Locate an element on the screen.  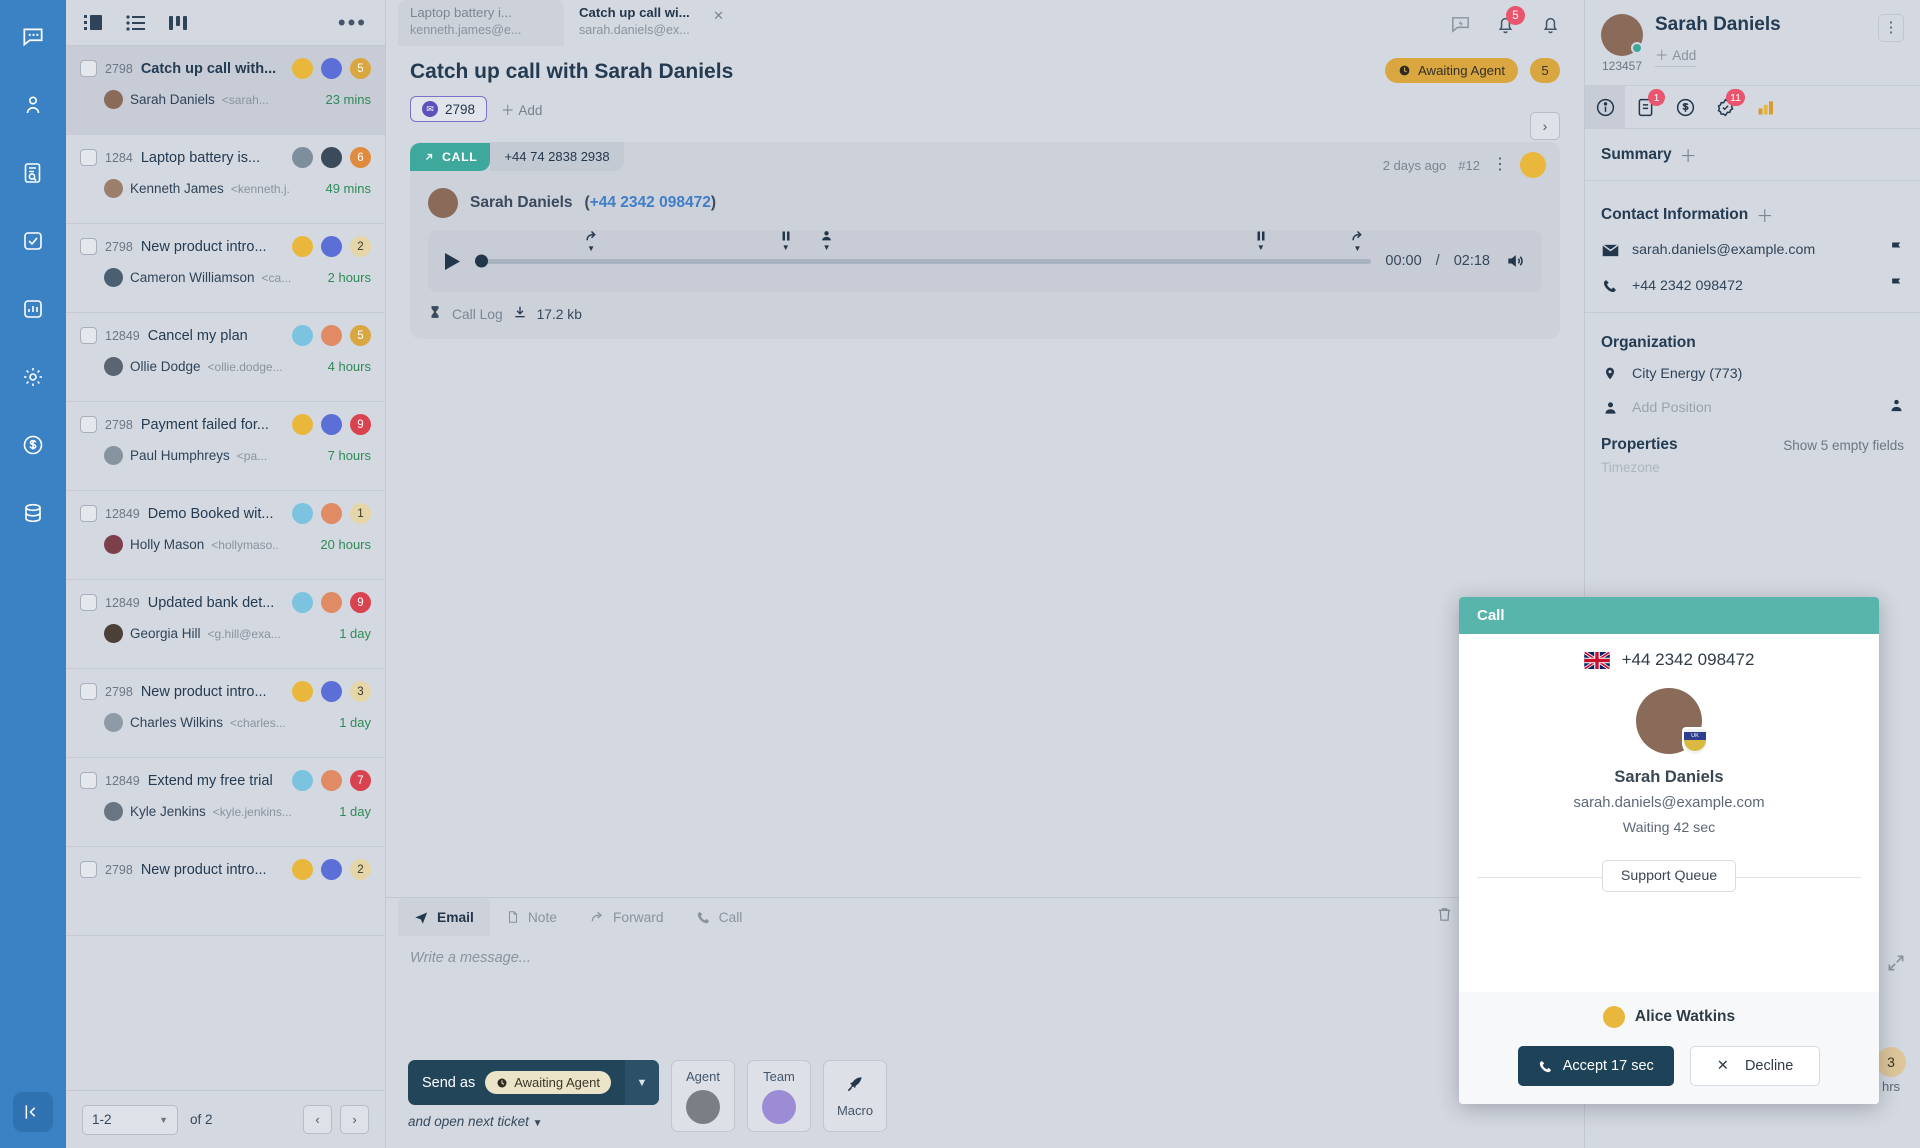
decline-label: Decline is located at coordinates (1769, 1066).